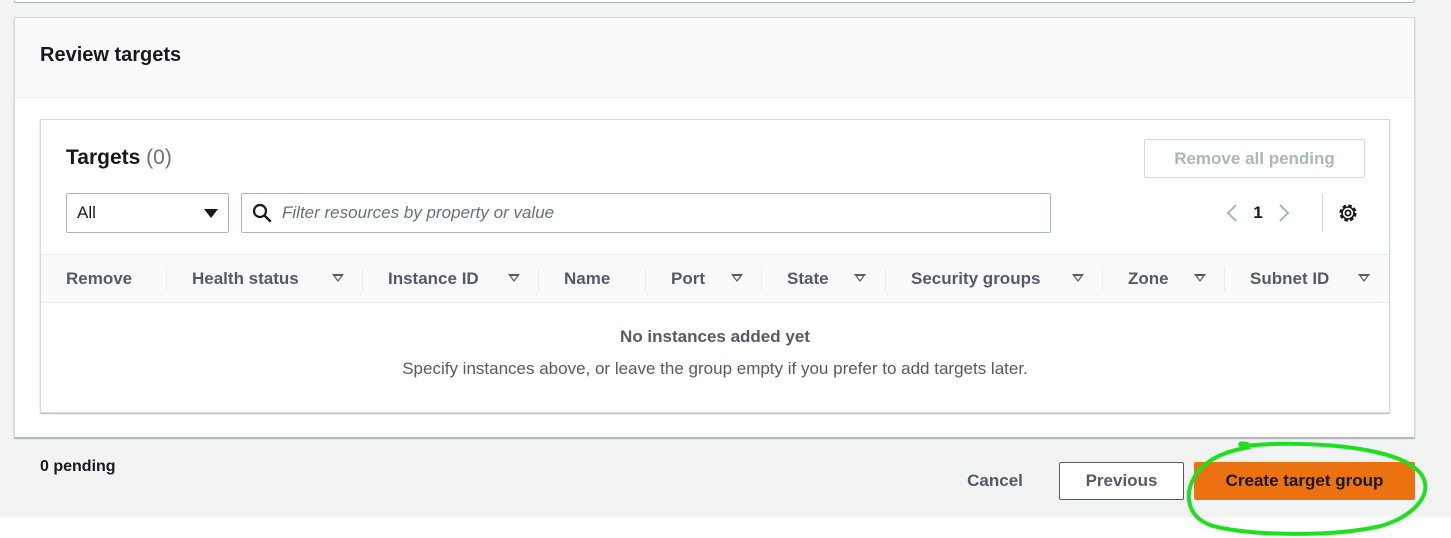 The image size is (1451, 538). I want to click on column-label: Security groups, so click(976, 278).